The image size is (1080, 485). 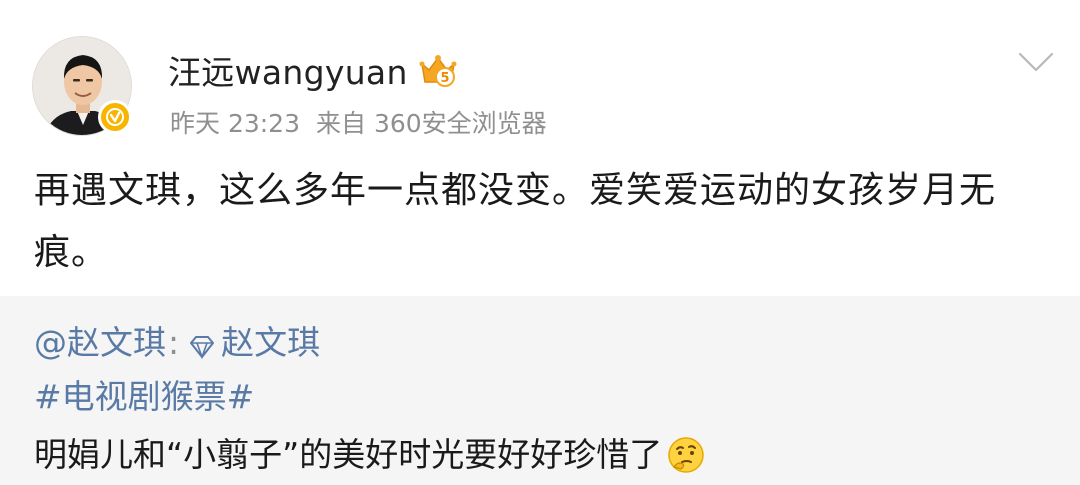 I want to click on avatar, so click(x=82, y=86).